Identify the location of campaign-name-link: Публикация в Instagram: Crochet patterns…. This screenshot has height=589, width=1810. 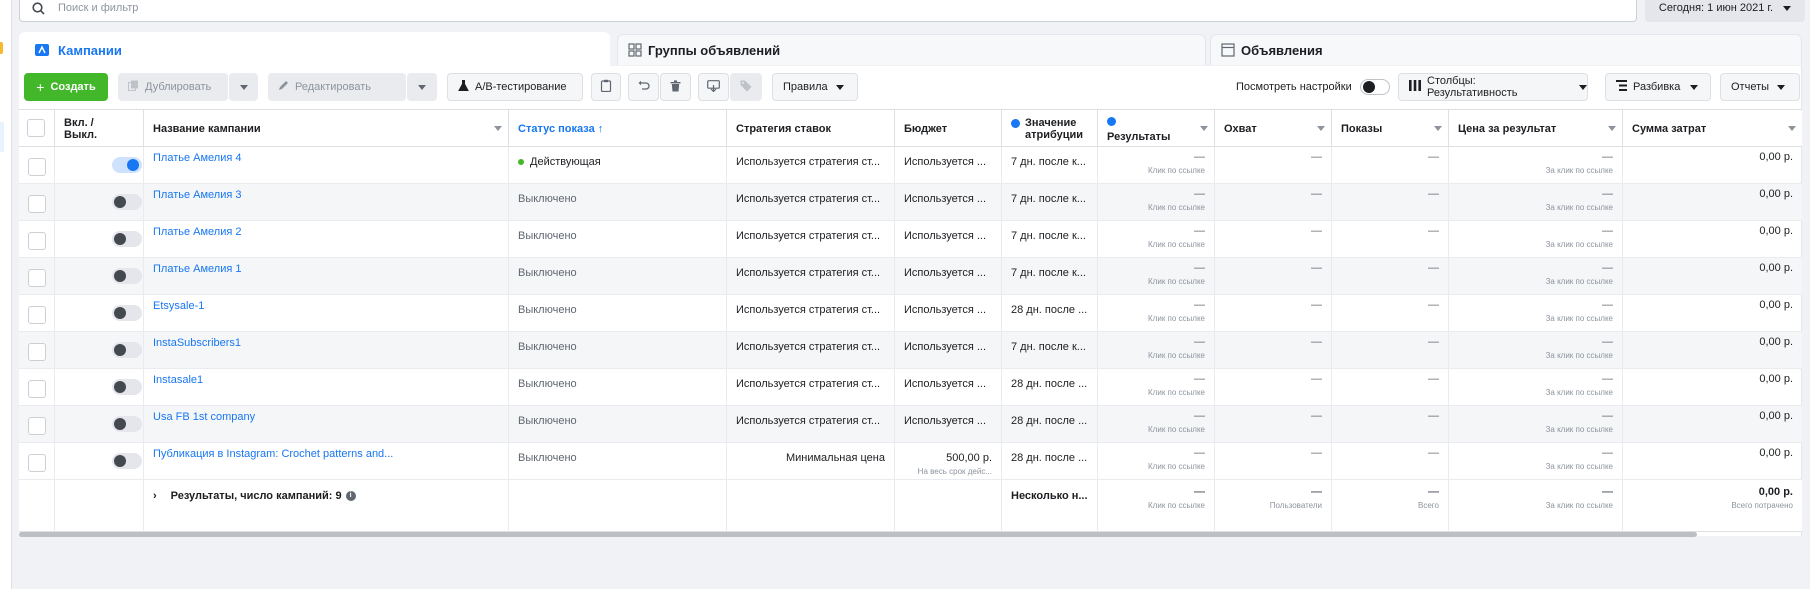
(273, 454).